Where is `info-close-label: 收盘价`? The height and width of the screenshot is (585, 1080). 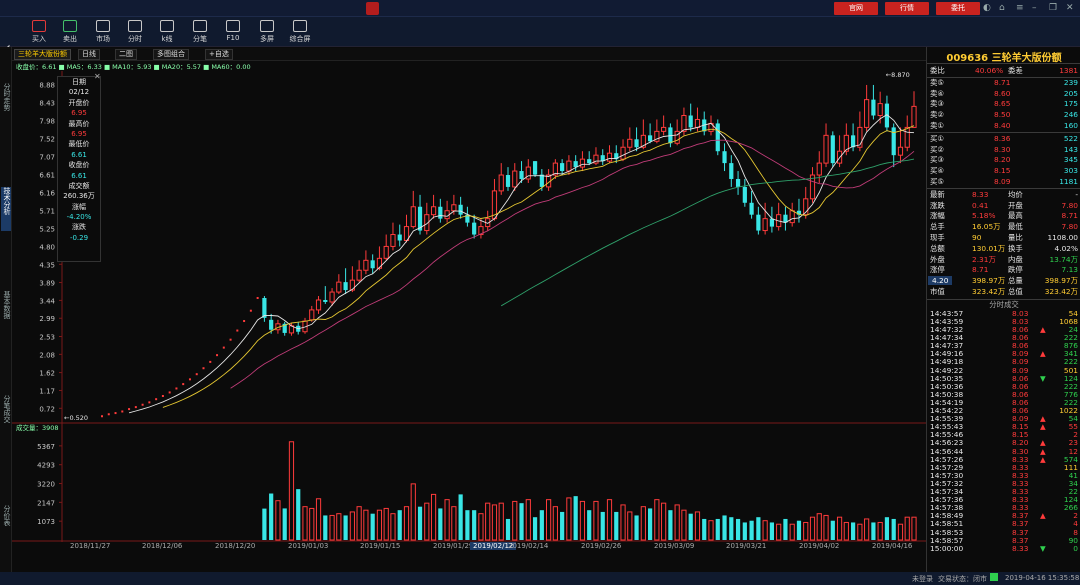
info-close-label: 收盘价 is located at coordinates (79, 165).